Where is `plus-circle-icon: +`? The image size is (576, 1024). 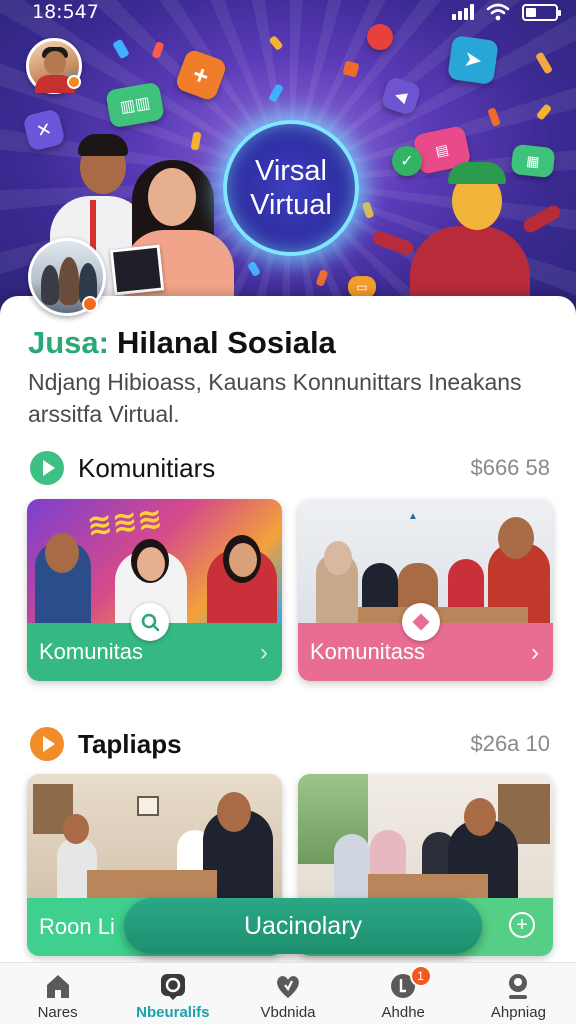 plus-circle-icon: + is located at coordinates (522, 925).